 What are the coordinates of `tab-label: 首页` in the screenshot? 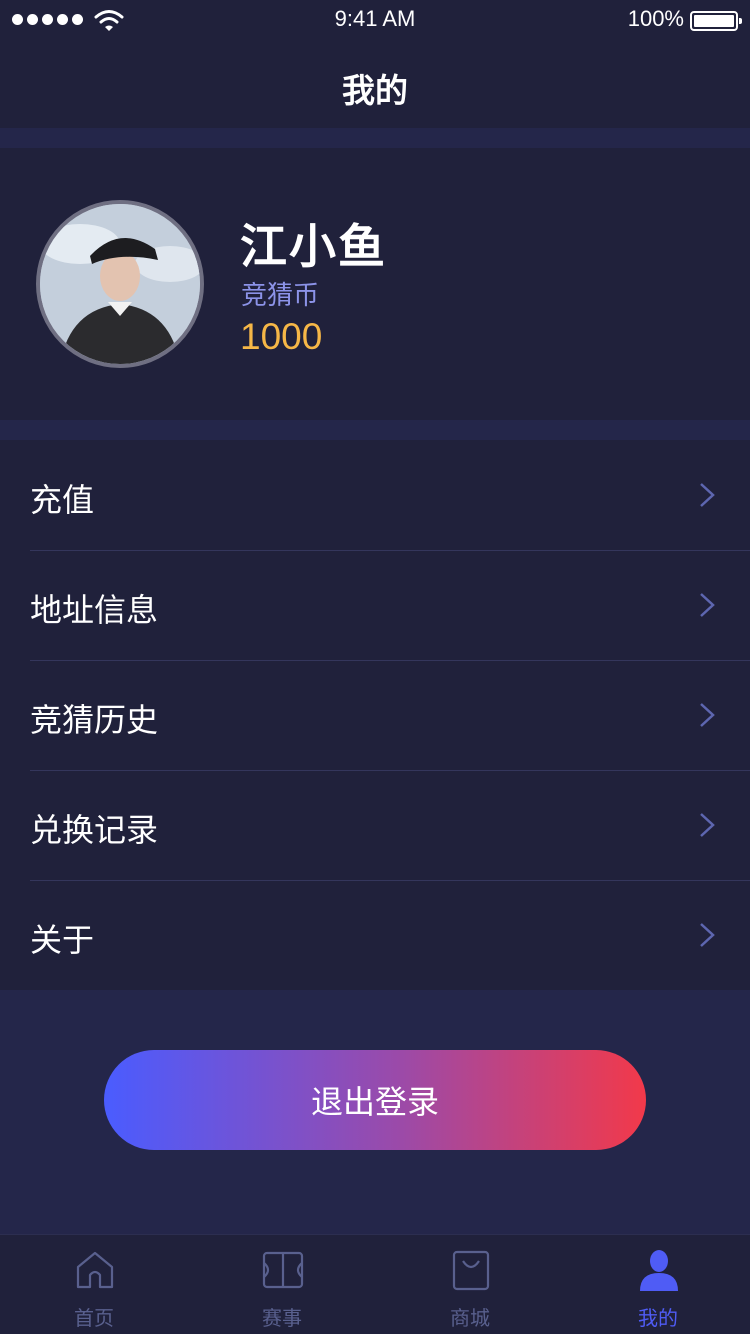 It's located at (94, 1318).